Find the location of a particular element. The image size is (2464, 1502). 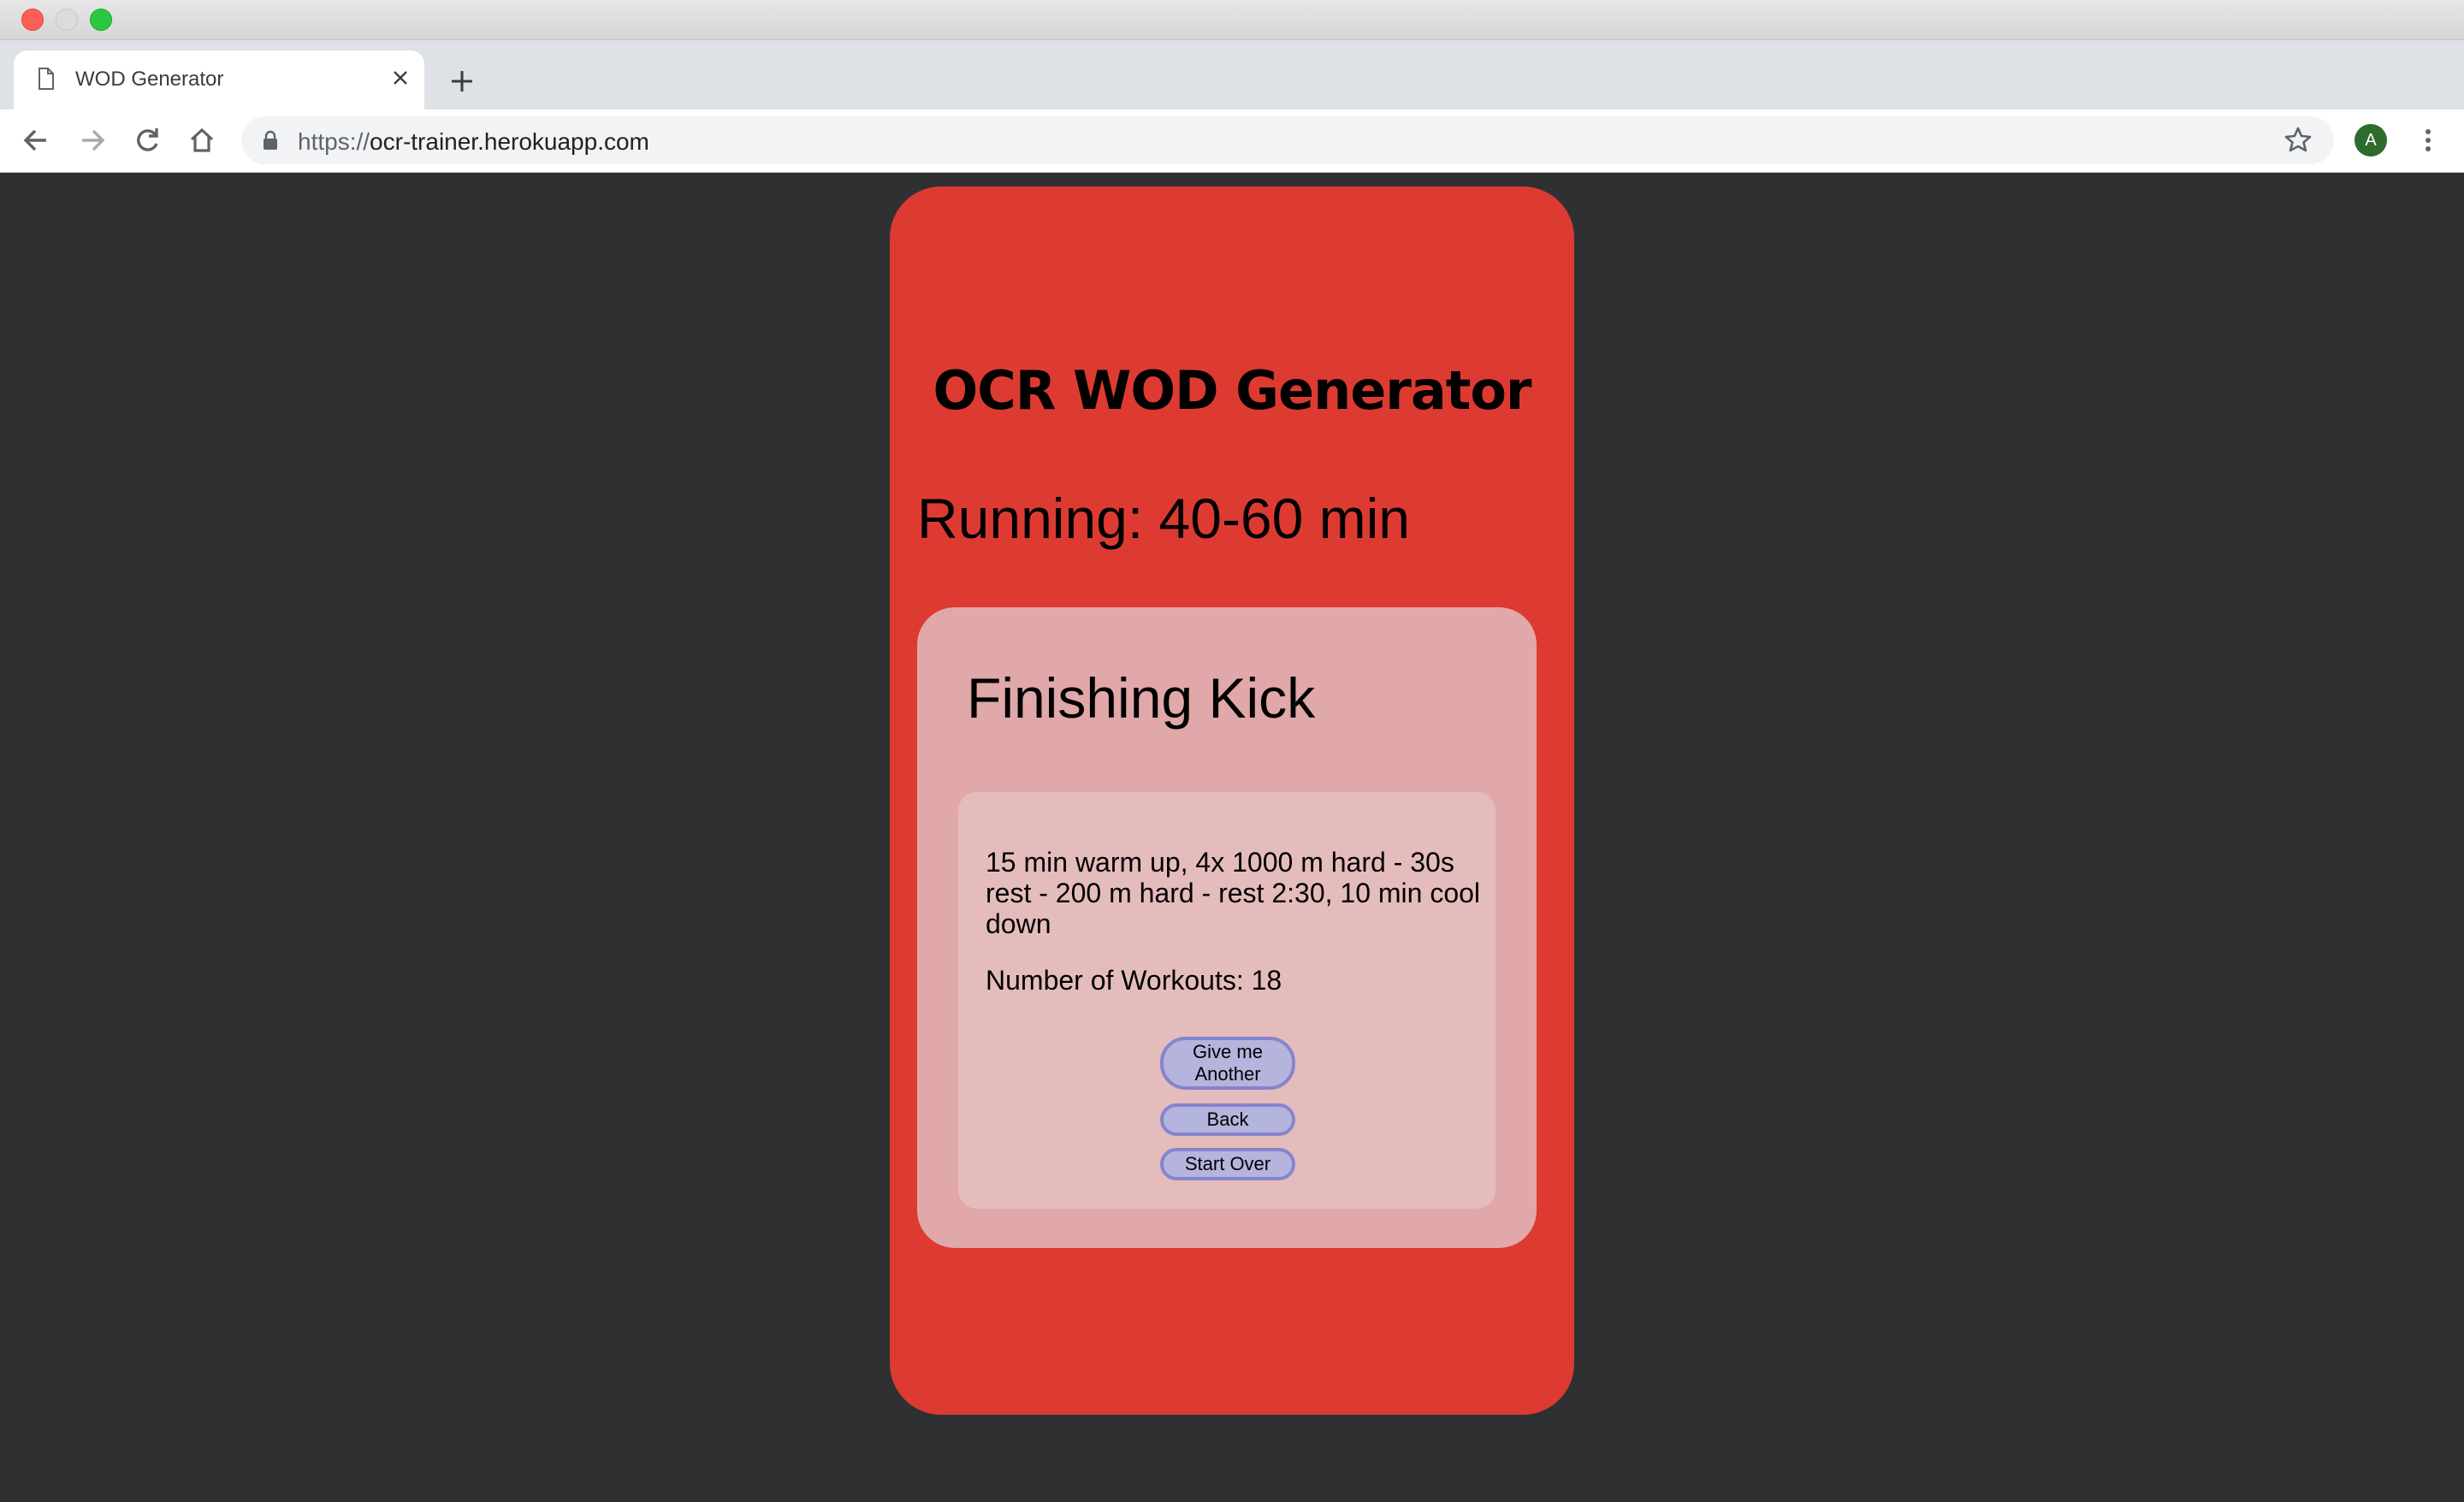

give-me-another-button: Give me Another is located at coordinates (1227, 1063).